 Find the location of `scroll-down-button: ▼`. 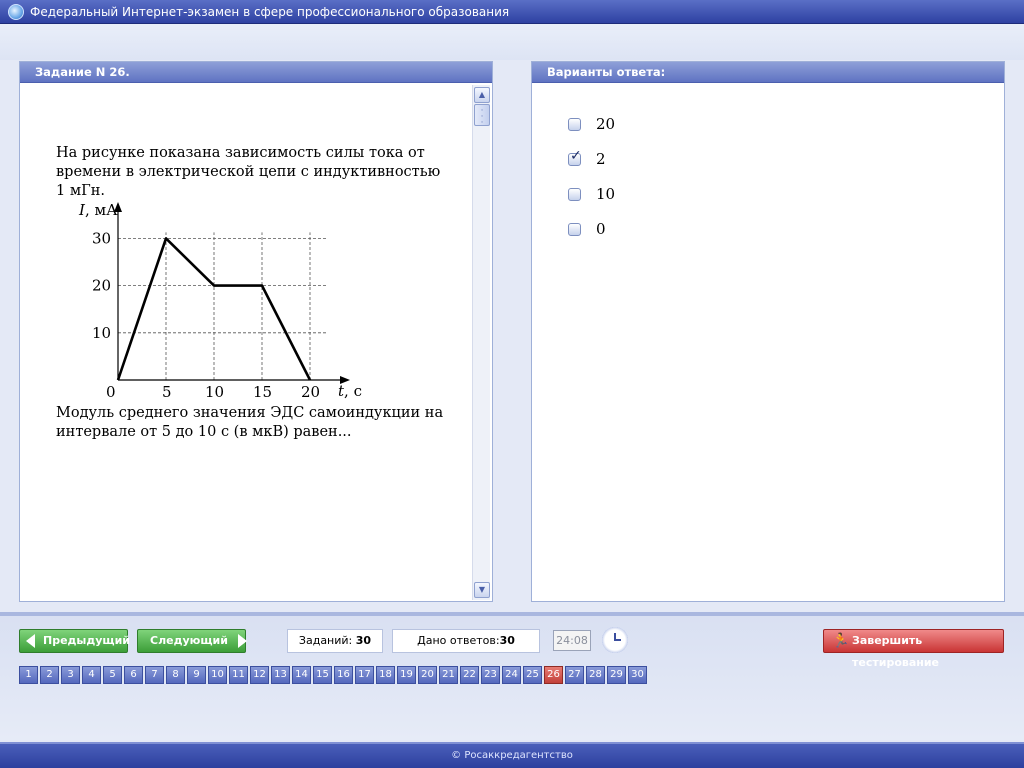

scroll-down-button: ▼ is located at coordinates (482, 590).